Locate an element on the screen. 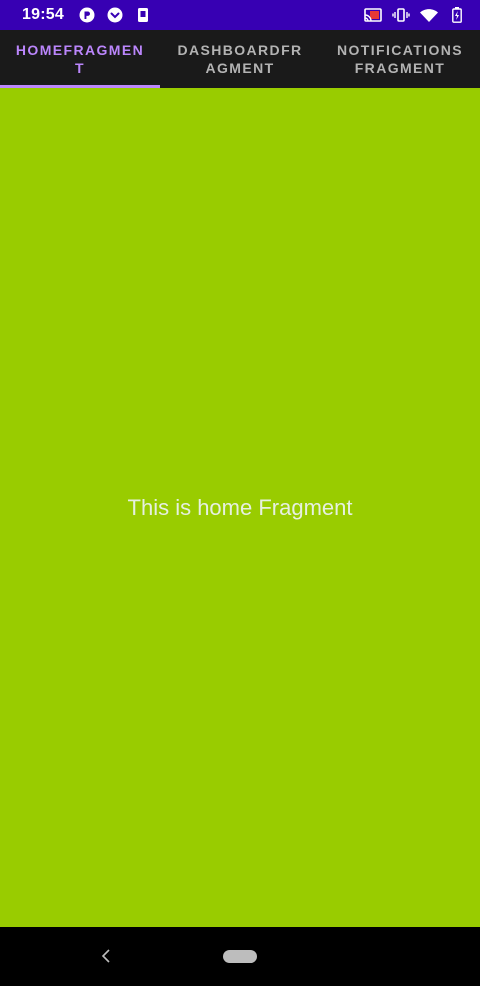 The width and height of the screenshot is (480, 986). tab-dashboard-fragment: DASHBOARDFRAGMENT is located at coordinates (240, 59).